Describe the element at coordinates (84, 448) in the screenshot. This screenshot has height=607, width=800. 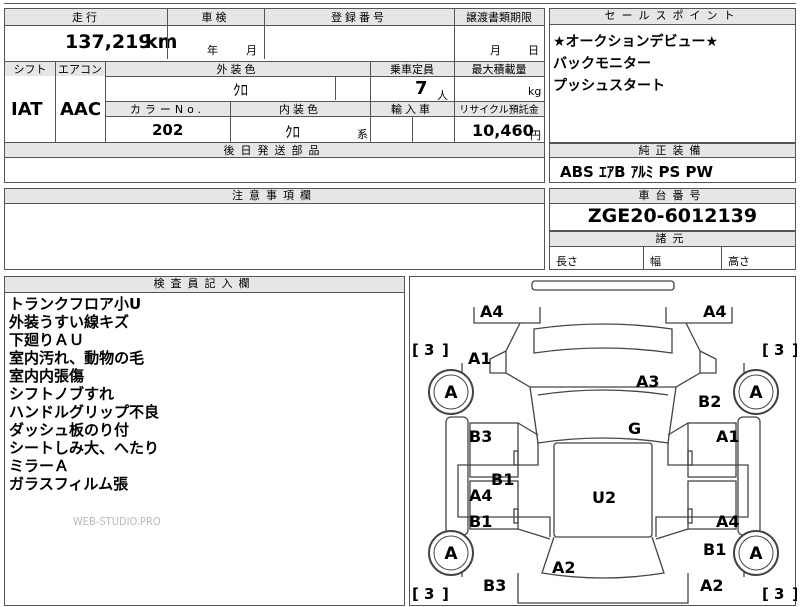
I see `note-line: シートしみ大、へたり` at that location.